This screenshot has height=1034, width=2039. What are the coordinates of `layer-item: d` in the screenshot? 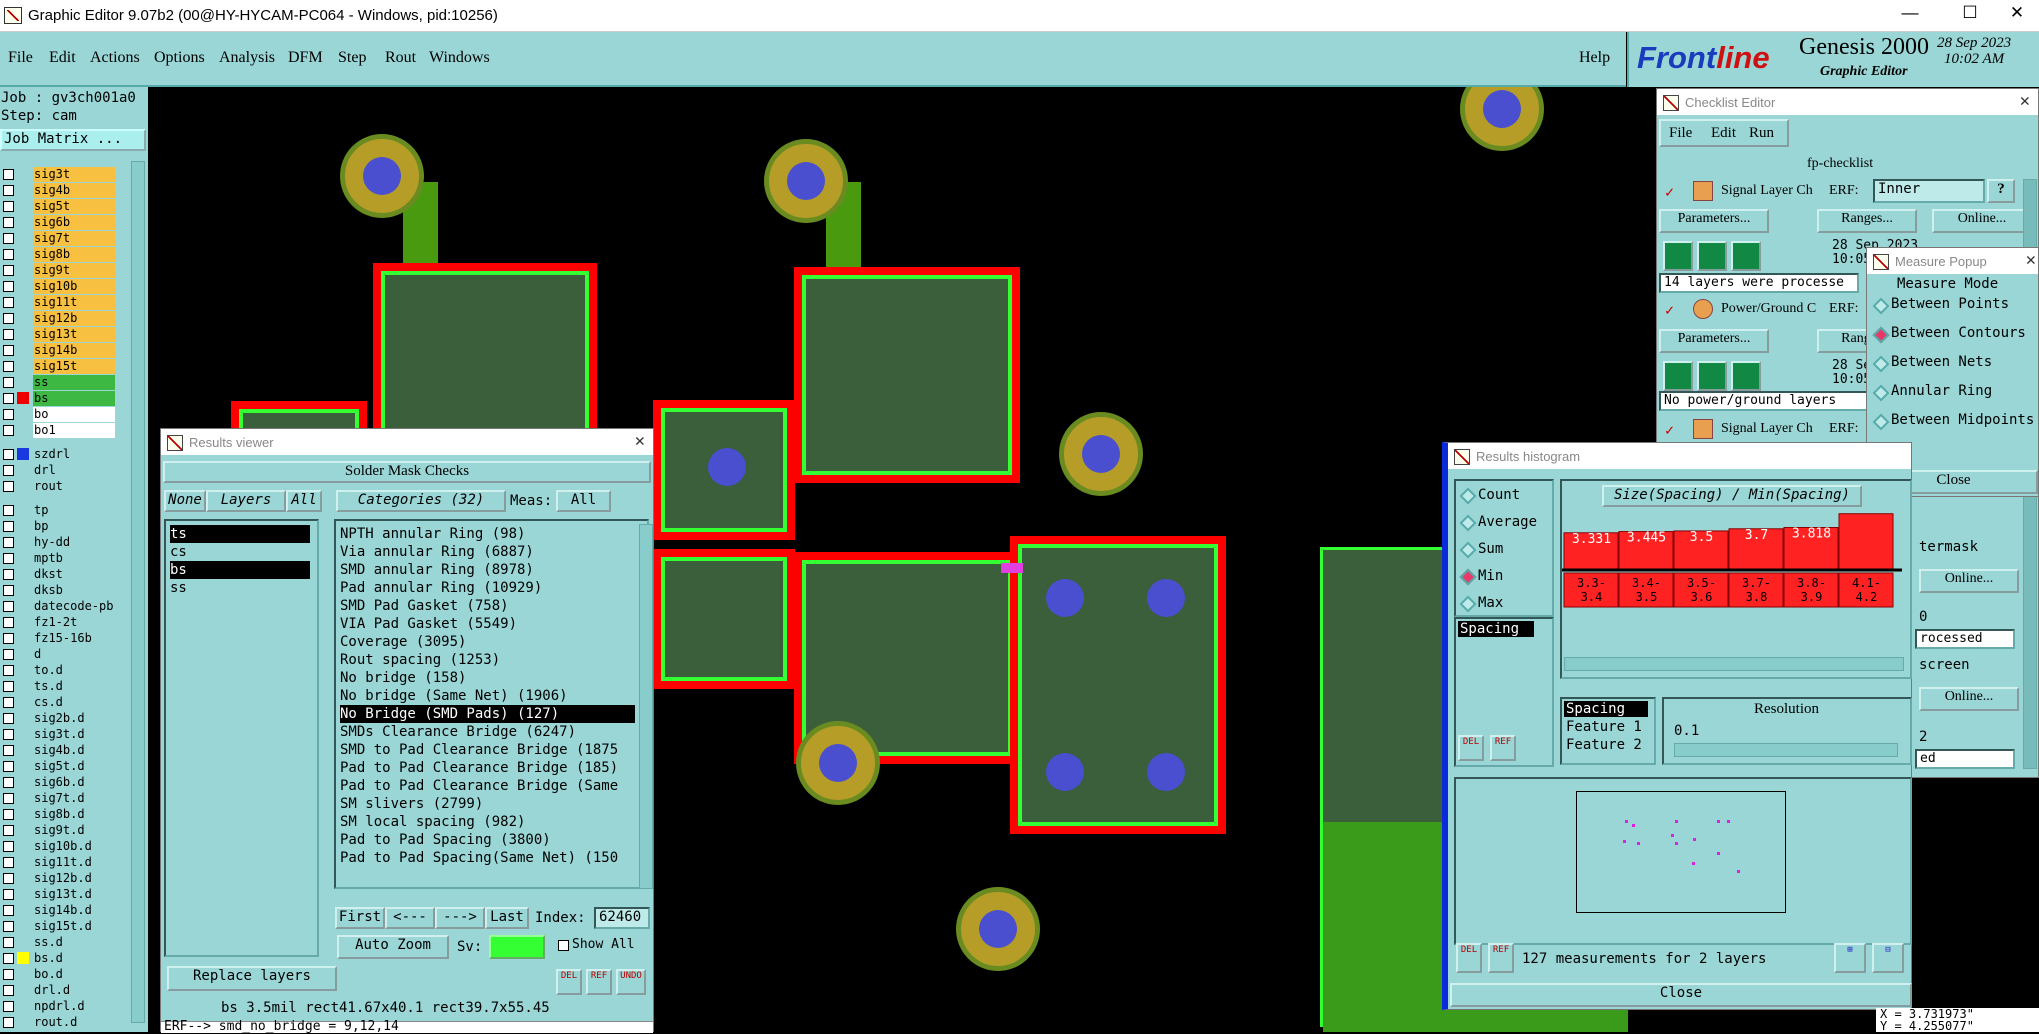 It's located at (74, 654).